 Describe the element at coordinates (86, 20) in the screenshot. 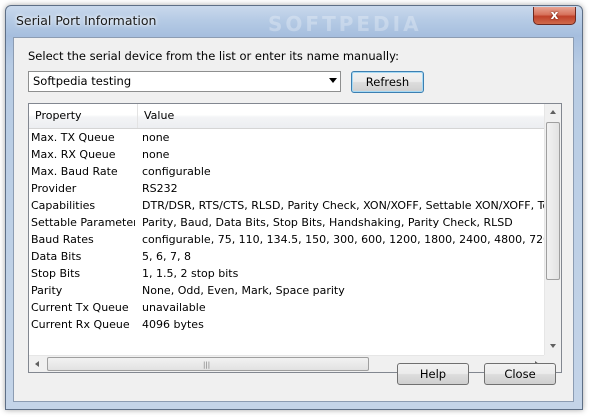

I see `window-title: Serial Port Information` at that location.